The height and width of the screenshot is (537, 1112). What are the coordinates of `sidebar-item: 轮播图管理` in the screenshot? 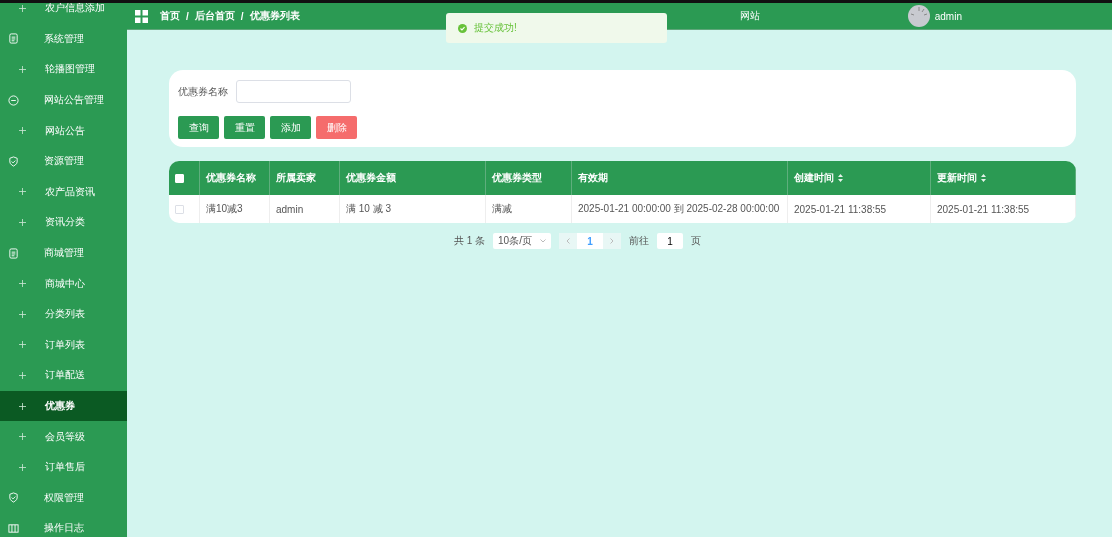 It's located at (63, 69).